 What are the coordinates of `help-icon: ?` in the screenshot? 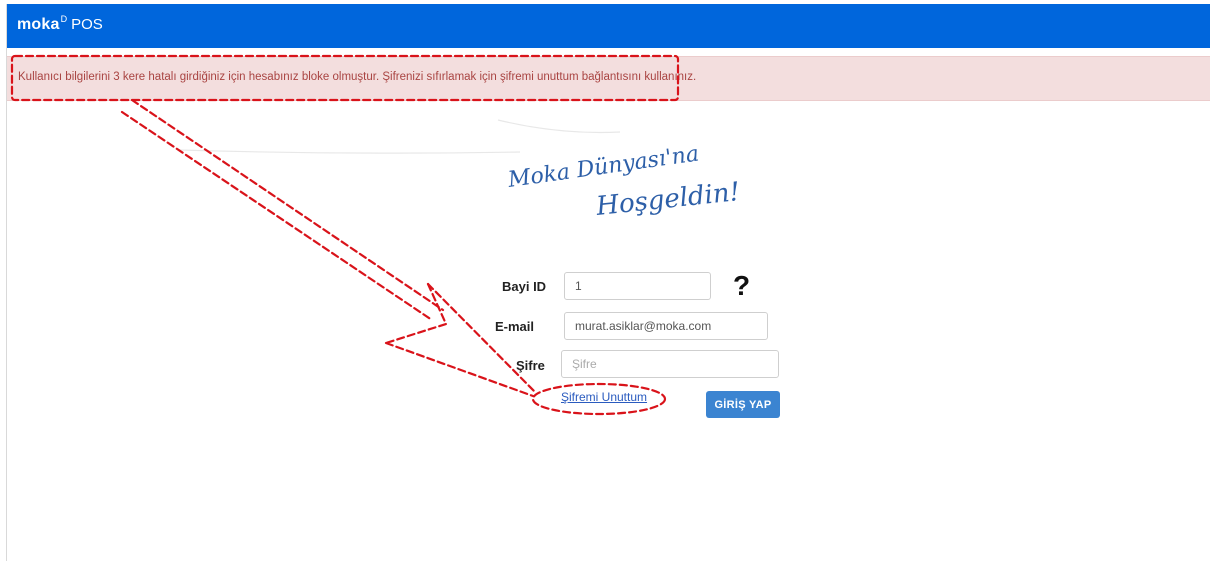 It's located at (741, 286).